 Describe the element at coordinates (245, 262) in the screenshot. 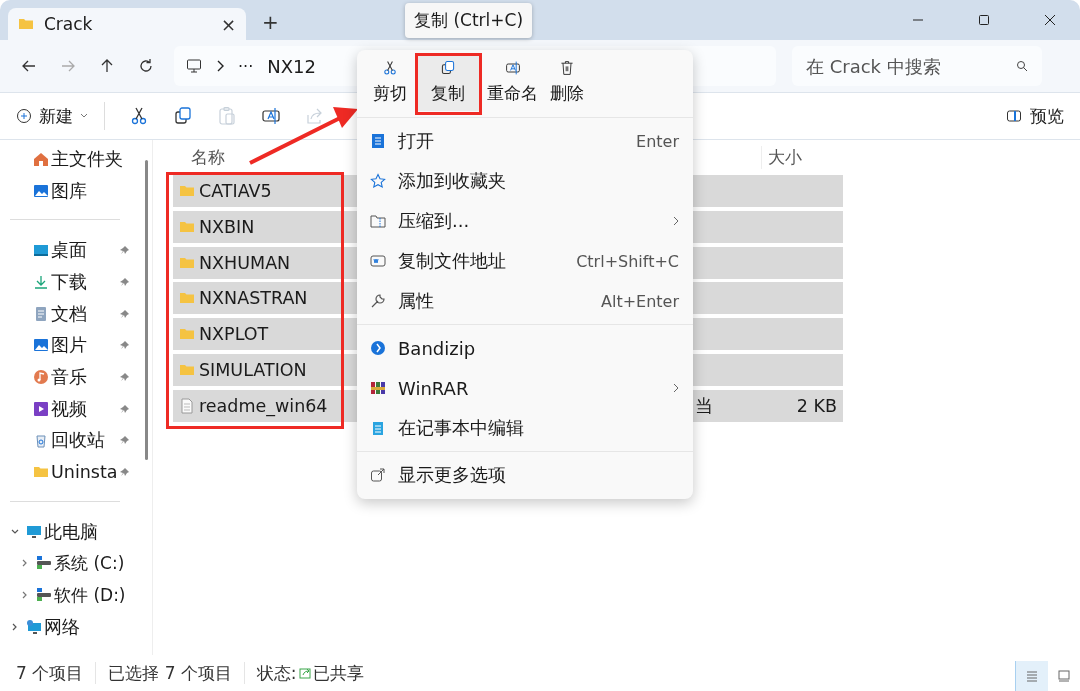

I see `file-name: NXHUMAN` at that location.